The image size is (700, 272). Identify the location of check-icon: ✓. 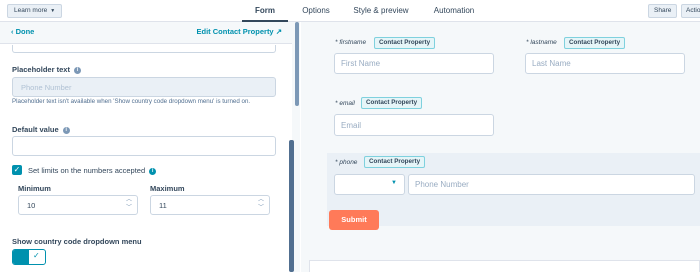
(36, 255).